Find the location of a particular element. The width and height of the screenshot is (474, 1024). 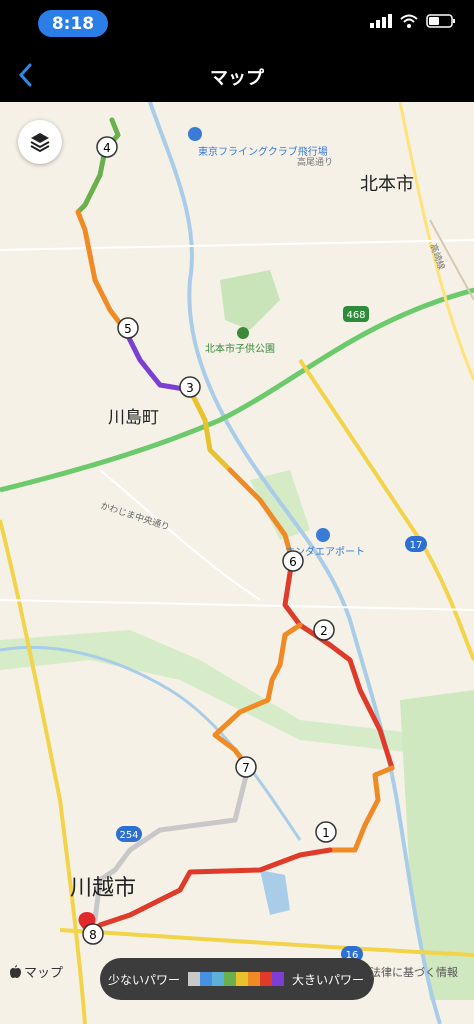

marker-5: 5 is located at coordinates (128, 328).